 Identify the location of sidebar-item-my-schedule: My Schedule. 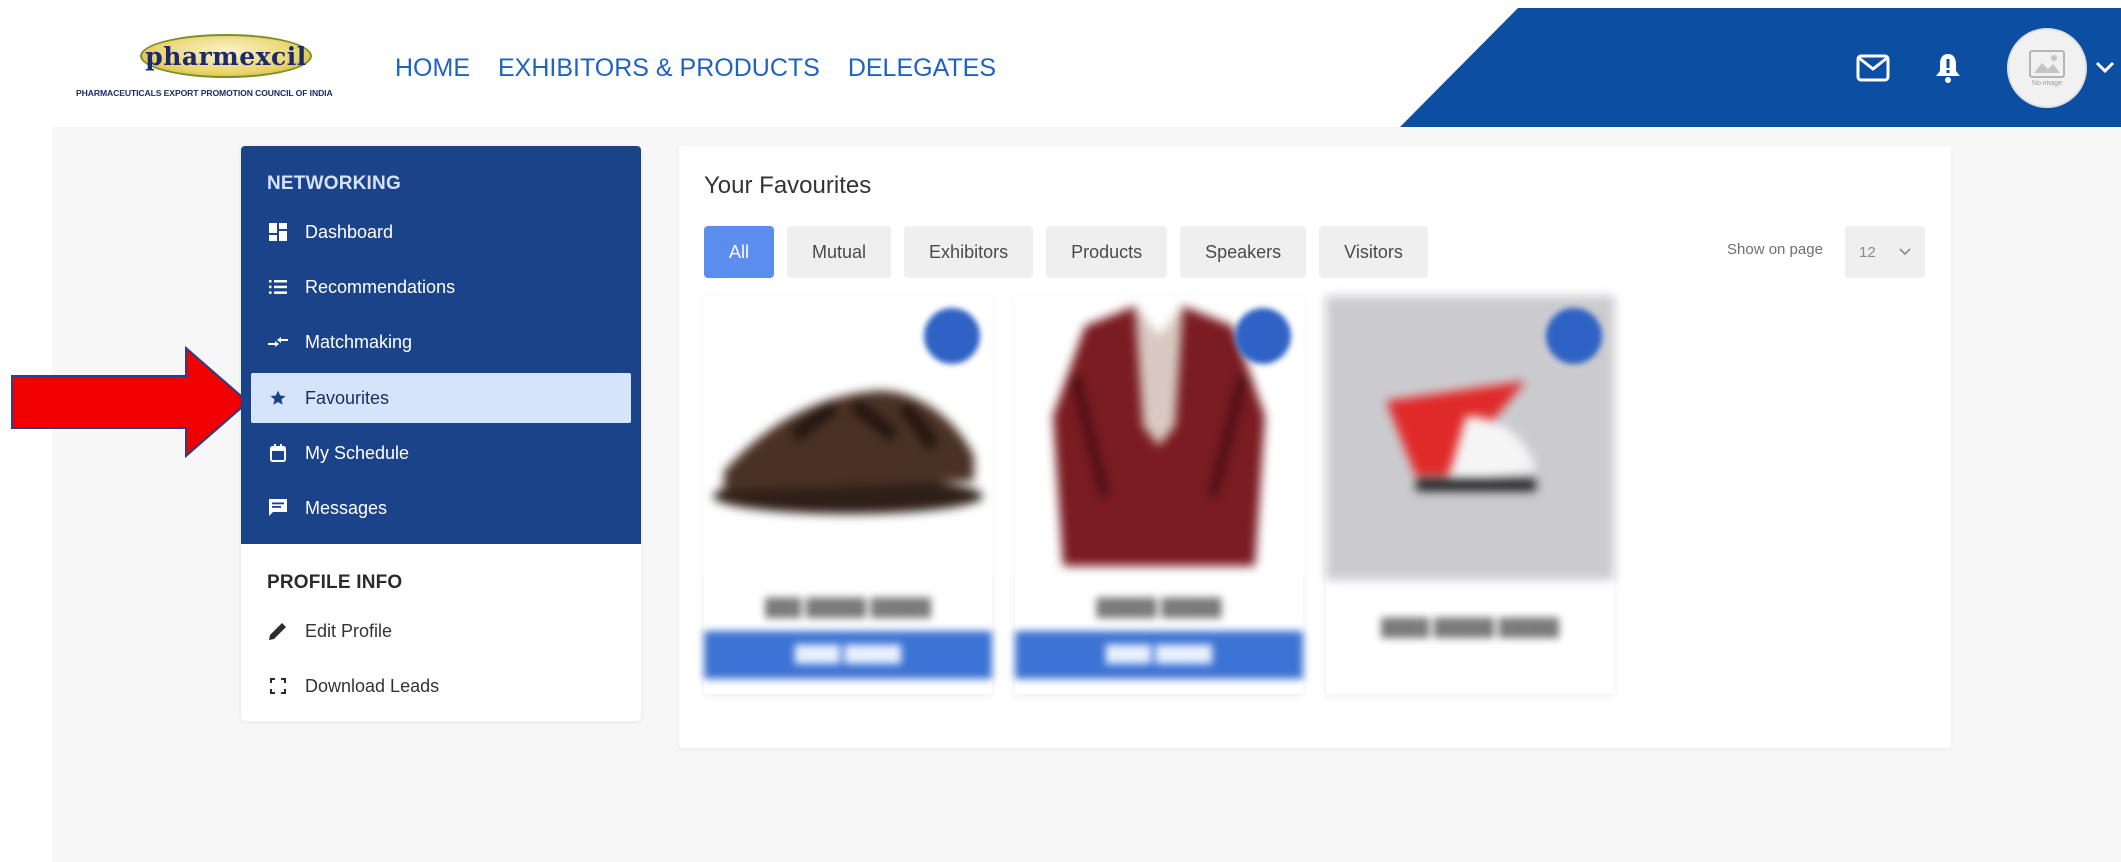
(441, 453).